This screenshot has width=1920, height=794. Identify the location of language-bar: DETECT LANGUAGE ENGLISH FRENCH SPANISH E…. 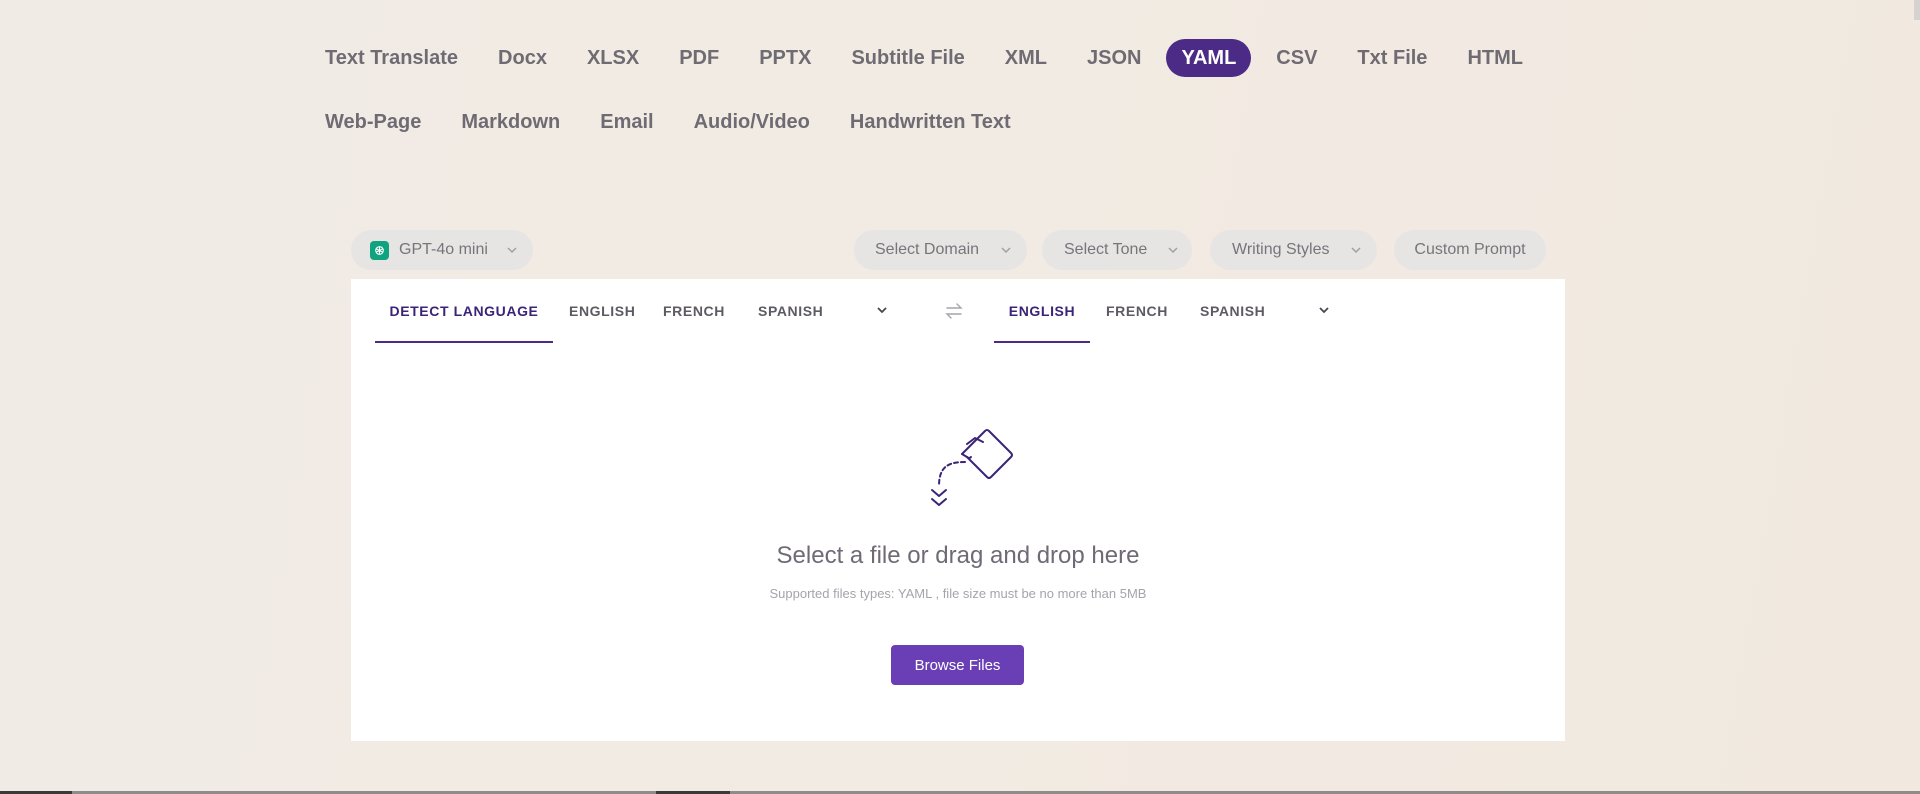
(958, 311).